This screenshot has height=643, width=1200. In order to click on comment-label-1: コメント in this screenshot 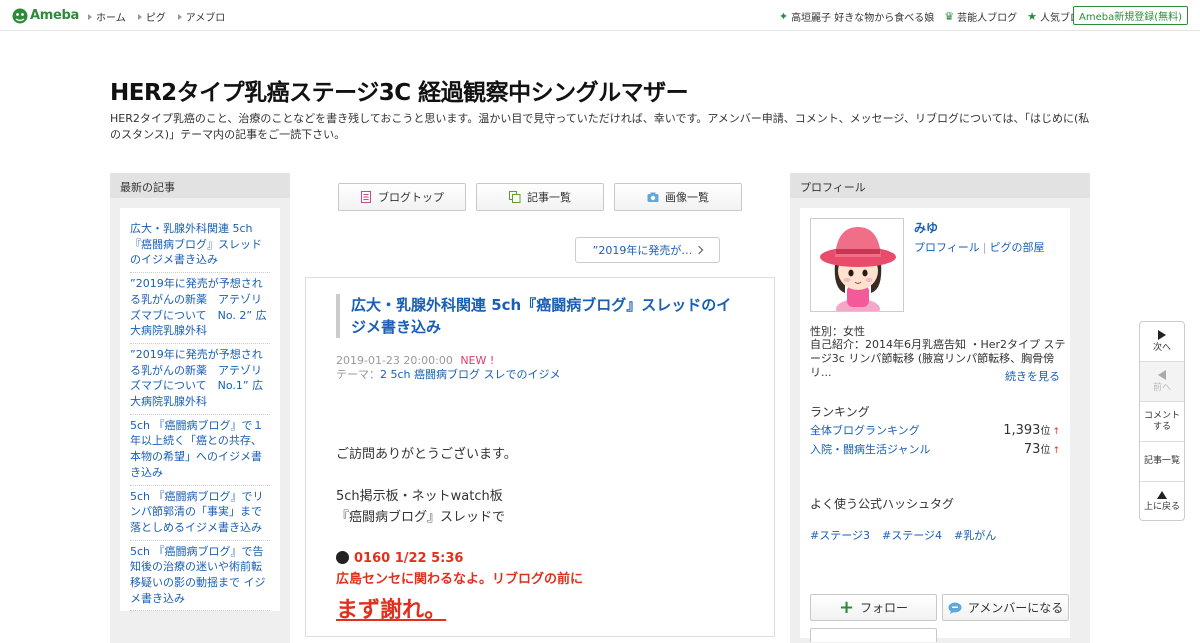, I will do `click(1161, 415)`.